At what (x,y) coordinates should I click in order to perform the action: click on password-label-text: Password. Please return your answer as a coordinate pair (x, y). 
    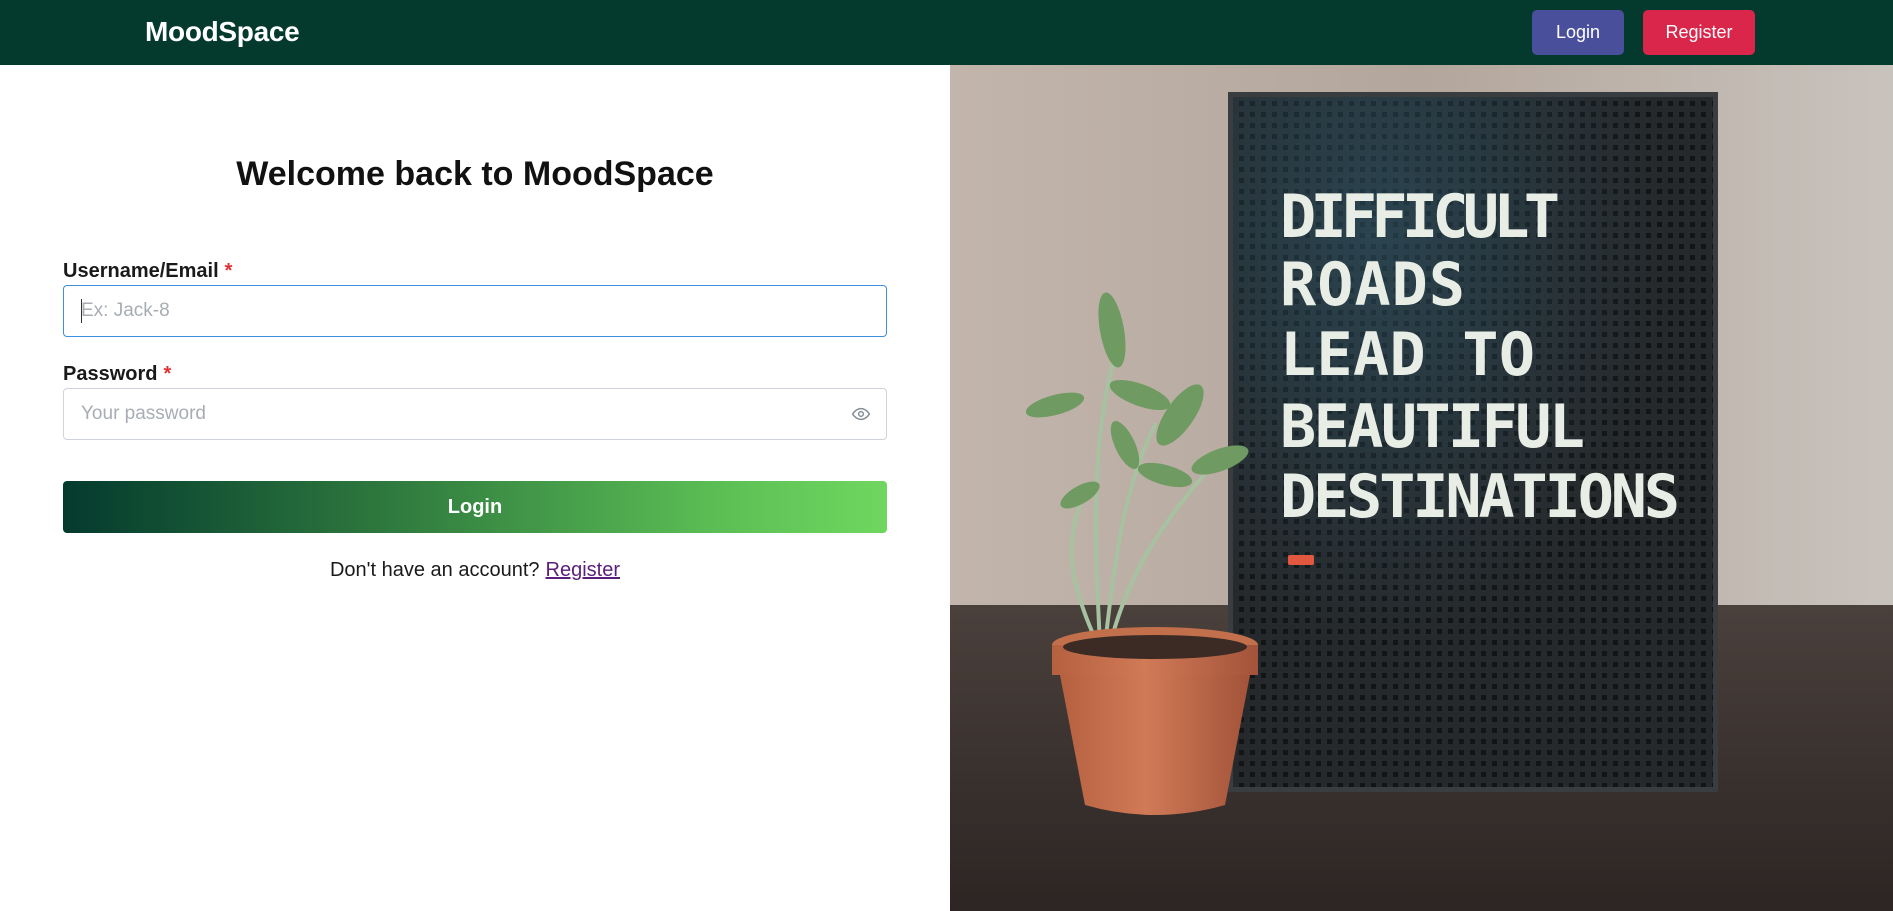
    Looking at the image, I should click on (110, 374).